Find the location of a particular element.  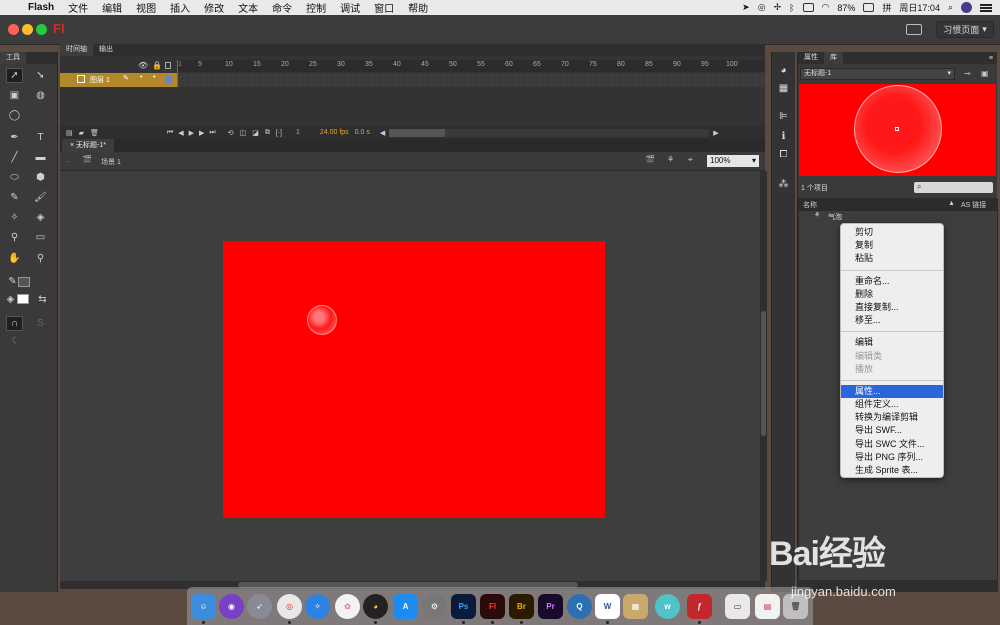

bubble-instance is located at coordinates (322, 320).